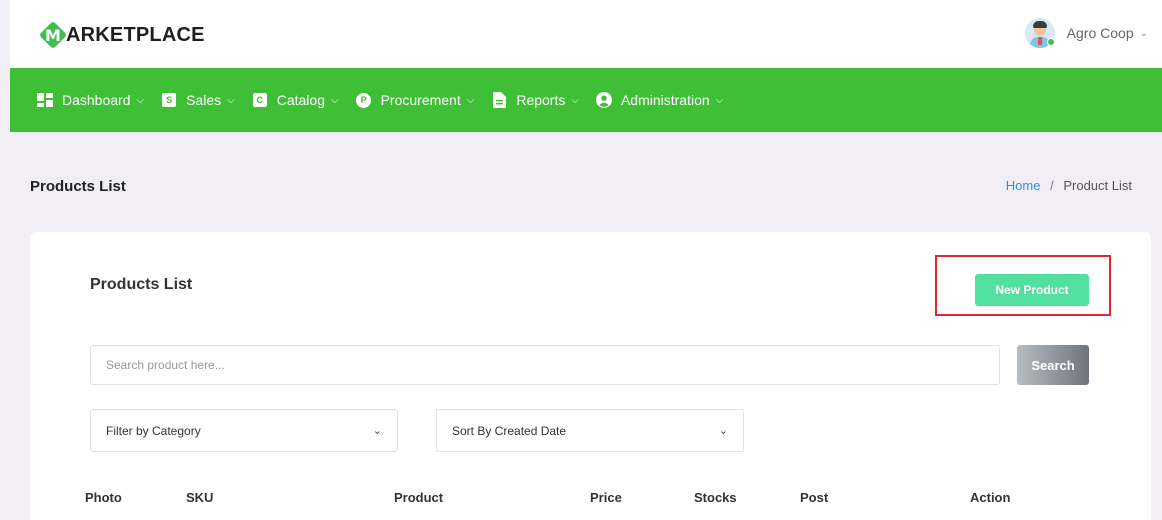  What do you see at coordinates (509, 430) in the screenshot?
I see `sort-value: Sort By Created Date` at bounding box center [509, 430].